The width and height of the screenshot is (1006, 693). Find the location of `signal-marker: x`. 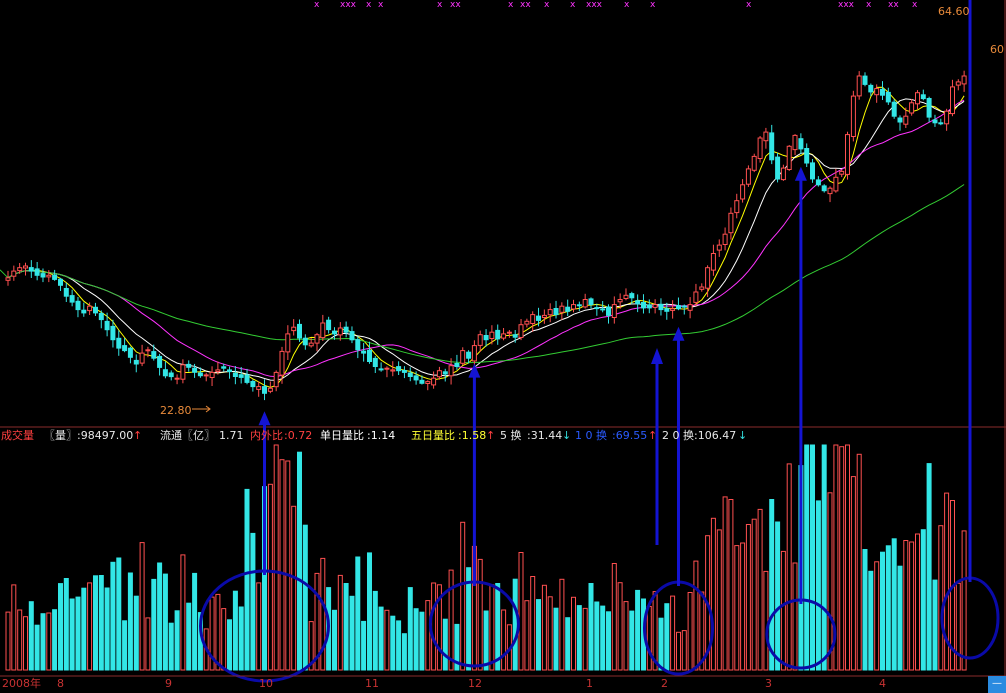

signal-marker: x is located at coordinates (915, 5).